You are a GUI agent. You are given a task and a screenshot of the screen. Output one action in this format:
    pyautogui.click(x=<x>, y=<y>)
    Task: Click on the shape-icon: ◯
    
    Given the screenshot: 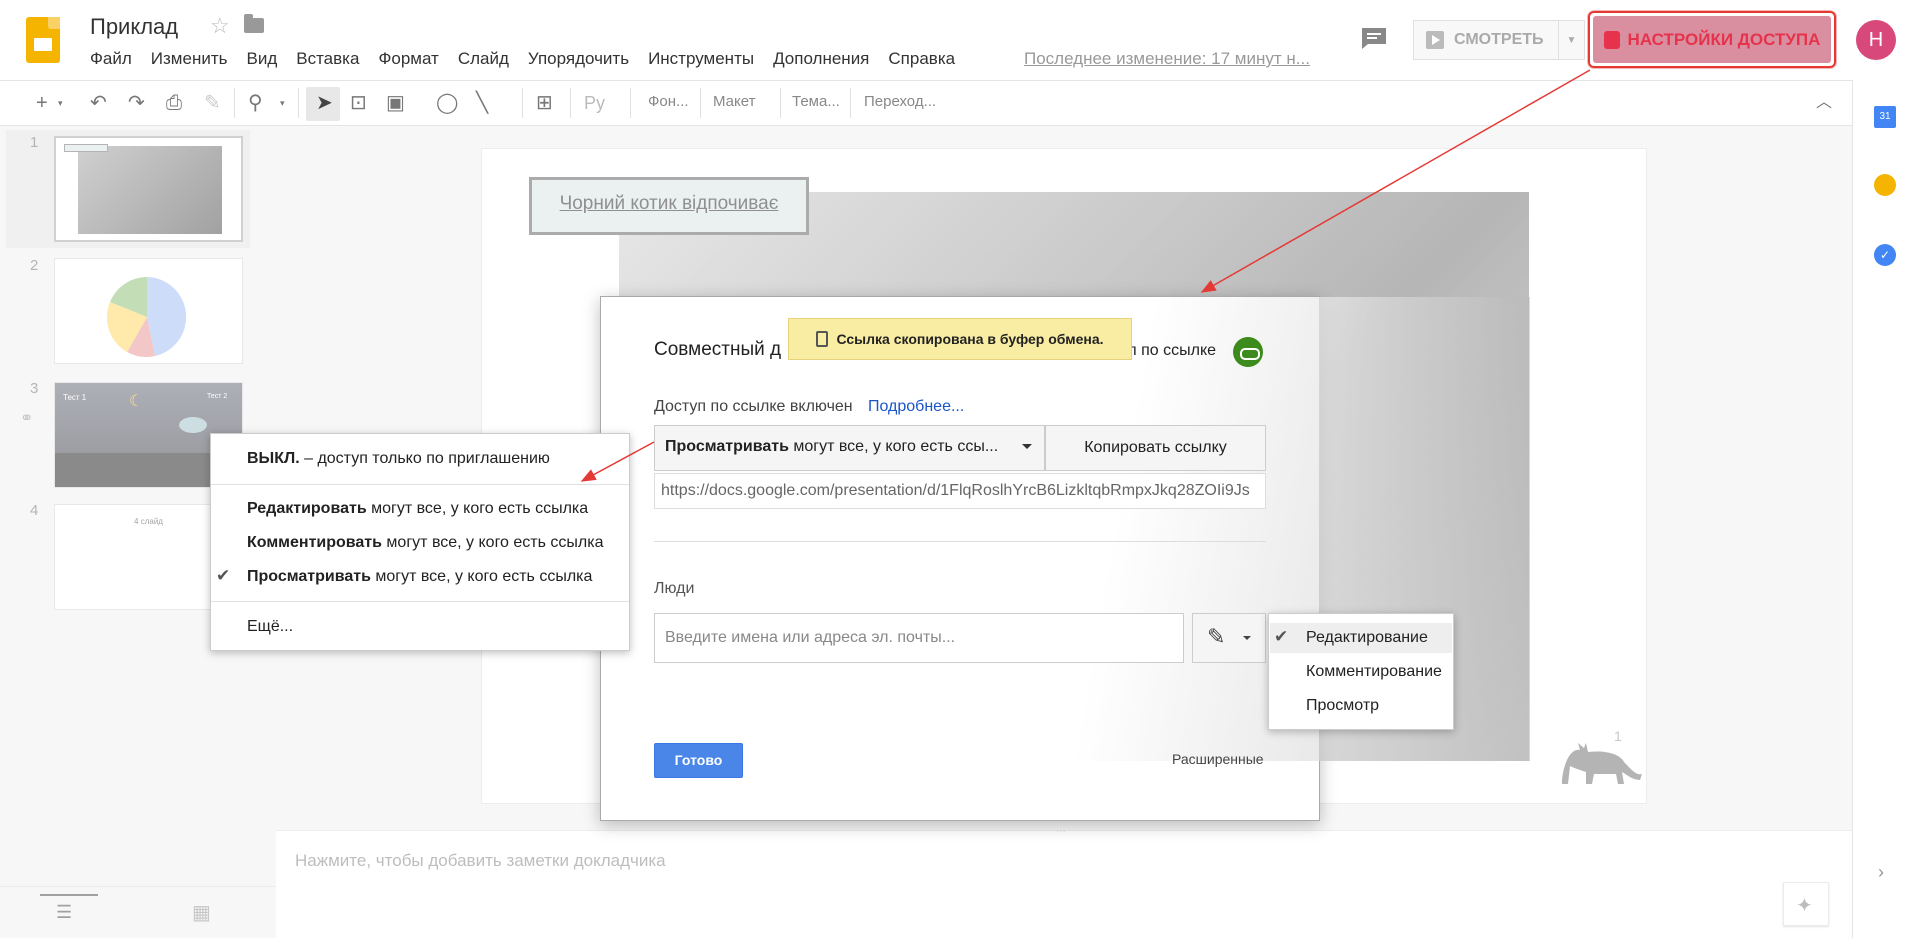 What is the action you would take?
    pyautogui.click(x=447, y=103)
    